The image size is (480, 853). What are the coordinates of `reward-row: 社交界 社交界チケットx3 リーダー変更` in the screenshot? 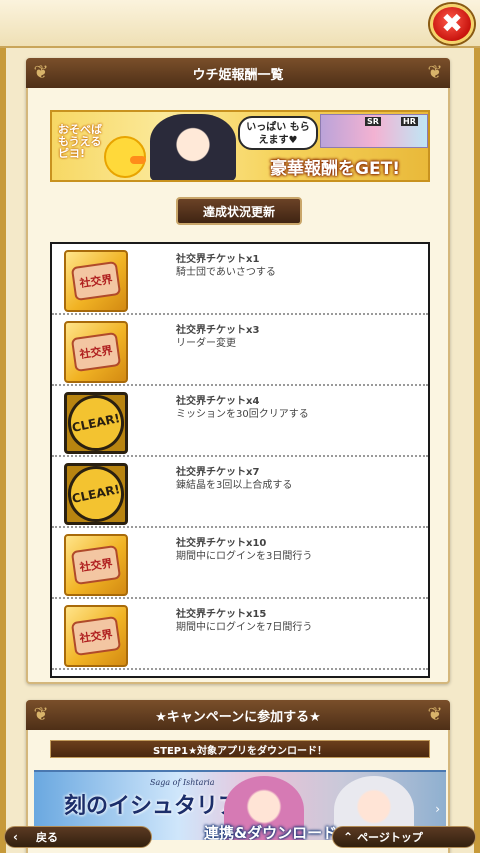 It's located at (240, 350).